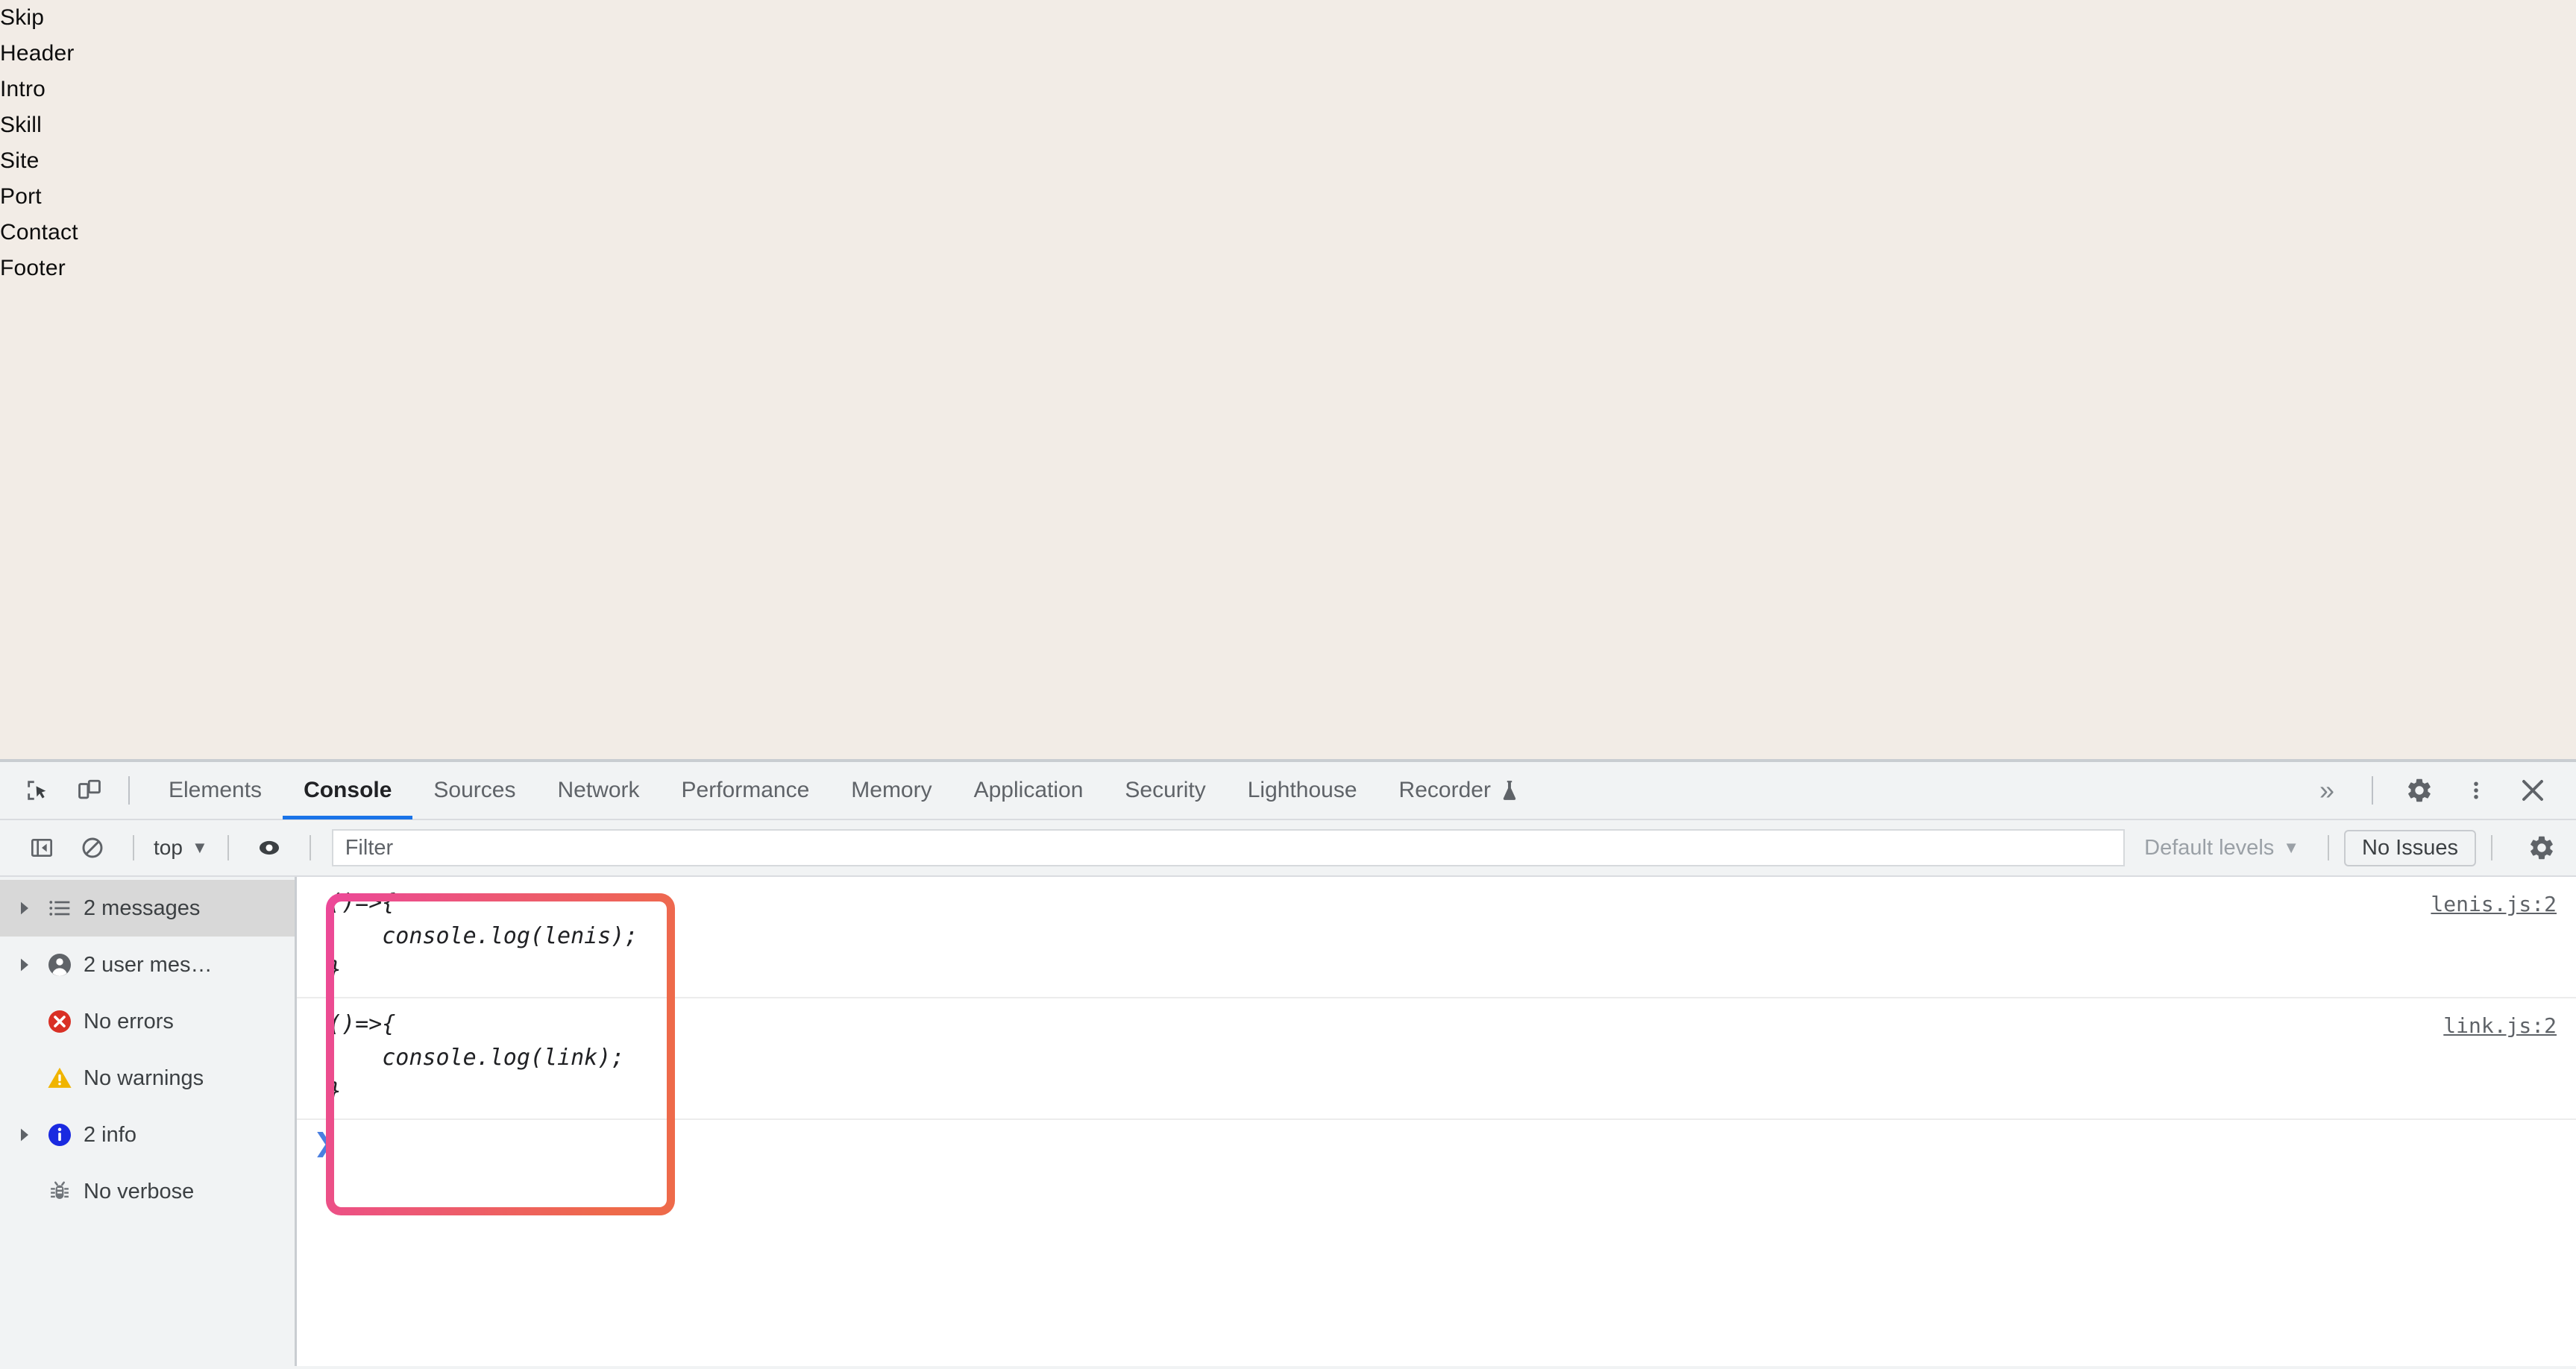 The height and width of the screenshot is (1369, 2576). What do you see at coordinates (39, 161) in the screenshot?
I see `page-nav-item-site: Site` at bounding box center [39, 161].